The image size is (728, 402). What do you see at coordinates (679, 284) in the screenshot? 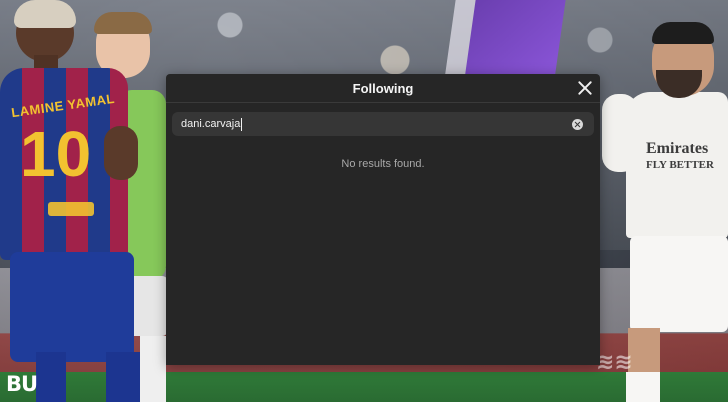
I see `player-right-shorts` at bounding box center [679, 284].